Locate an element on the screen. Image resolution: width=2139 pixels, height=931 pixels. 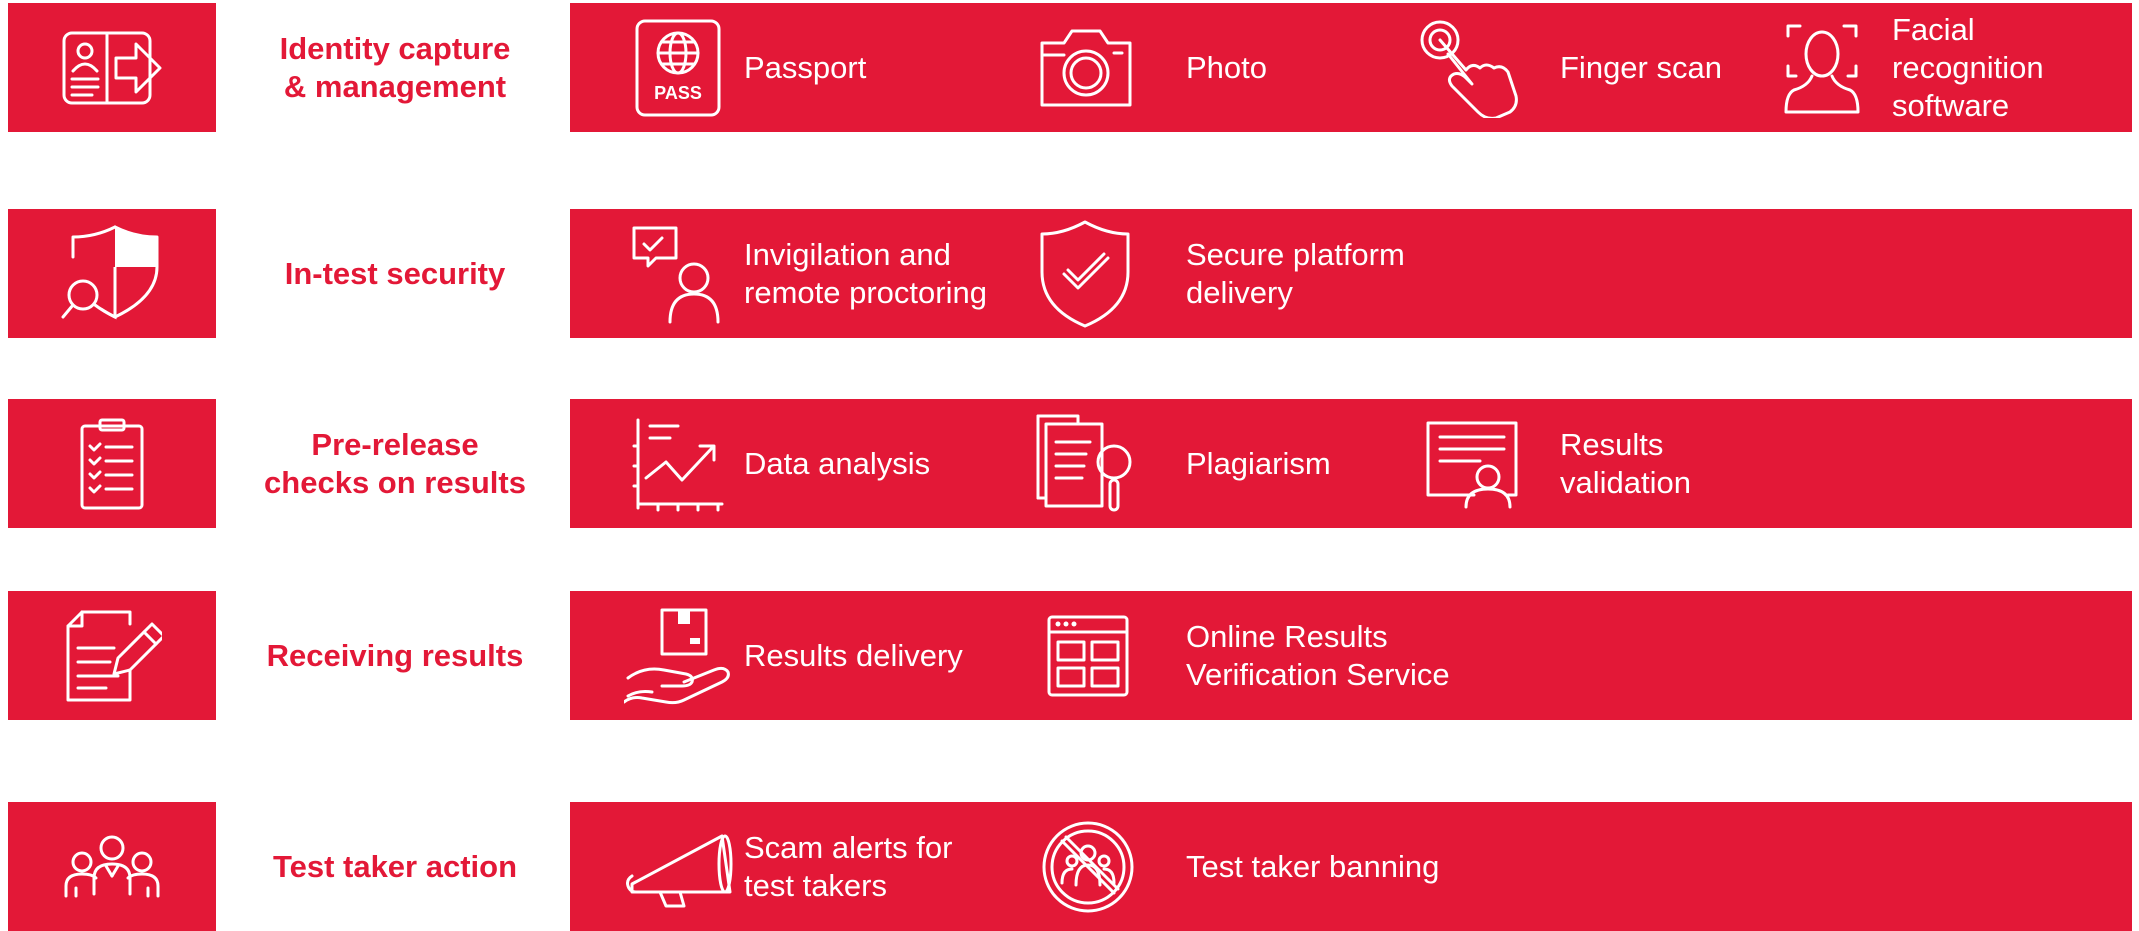
row-identity-icon-box is located at coordinates (112, 67).